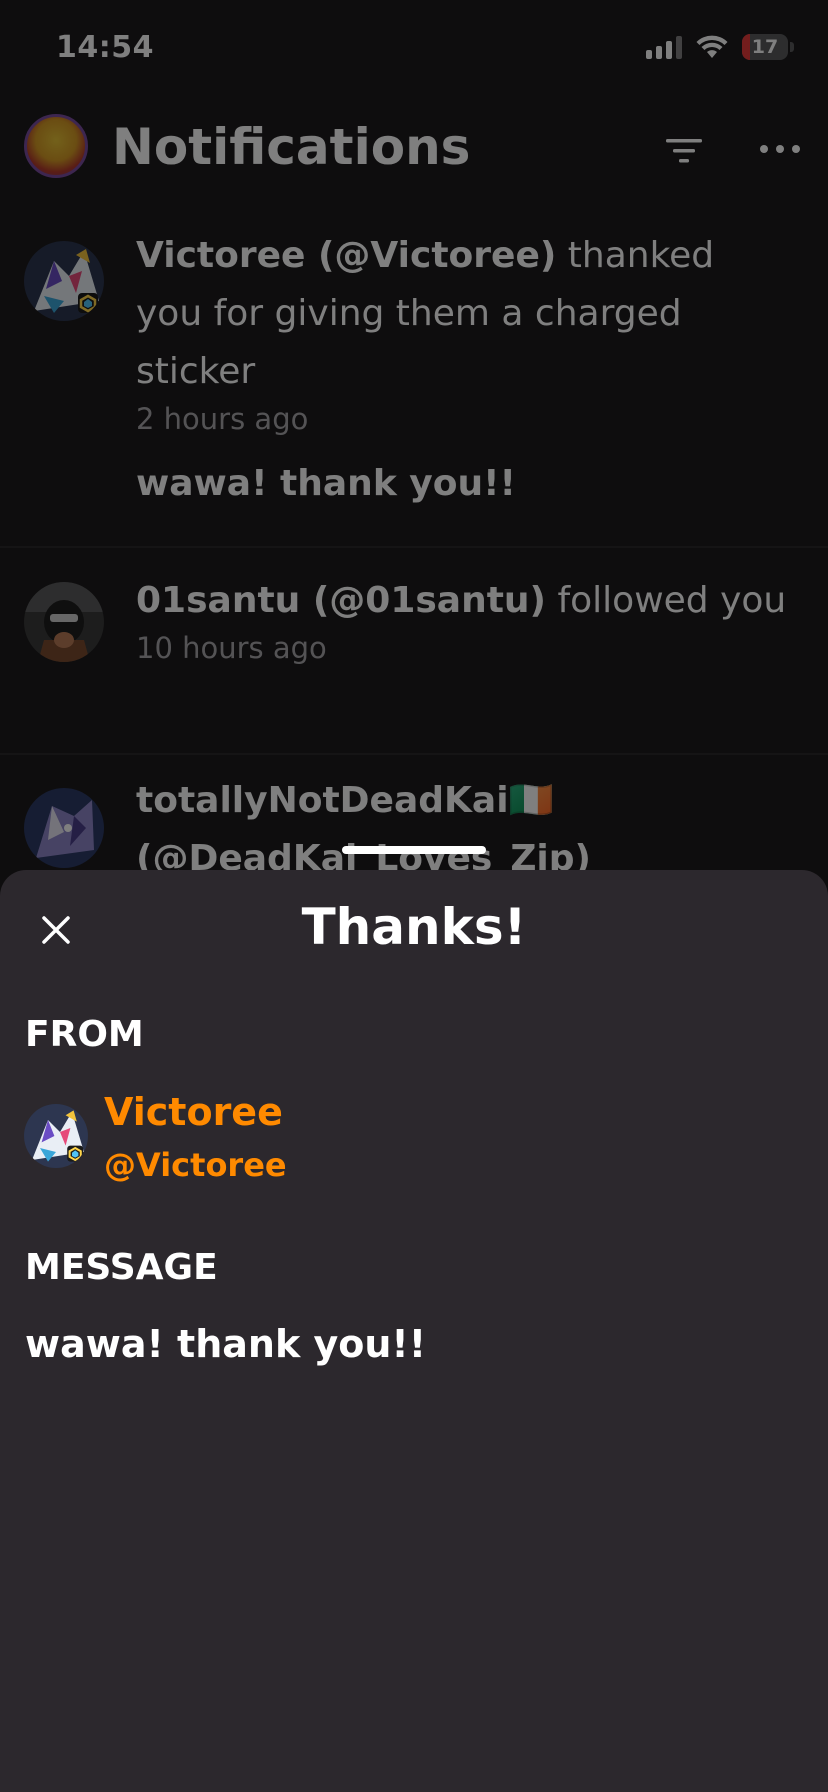 This screenshot has width=828, height=1792. I want to click on sender-handle: @Victoree, so click(195, 1165).